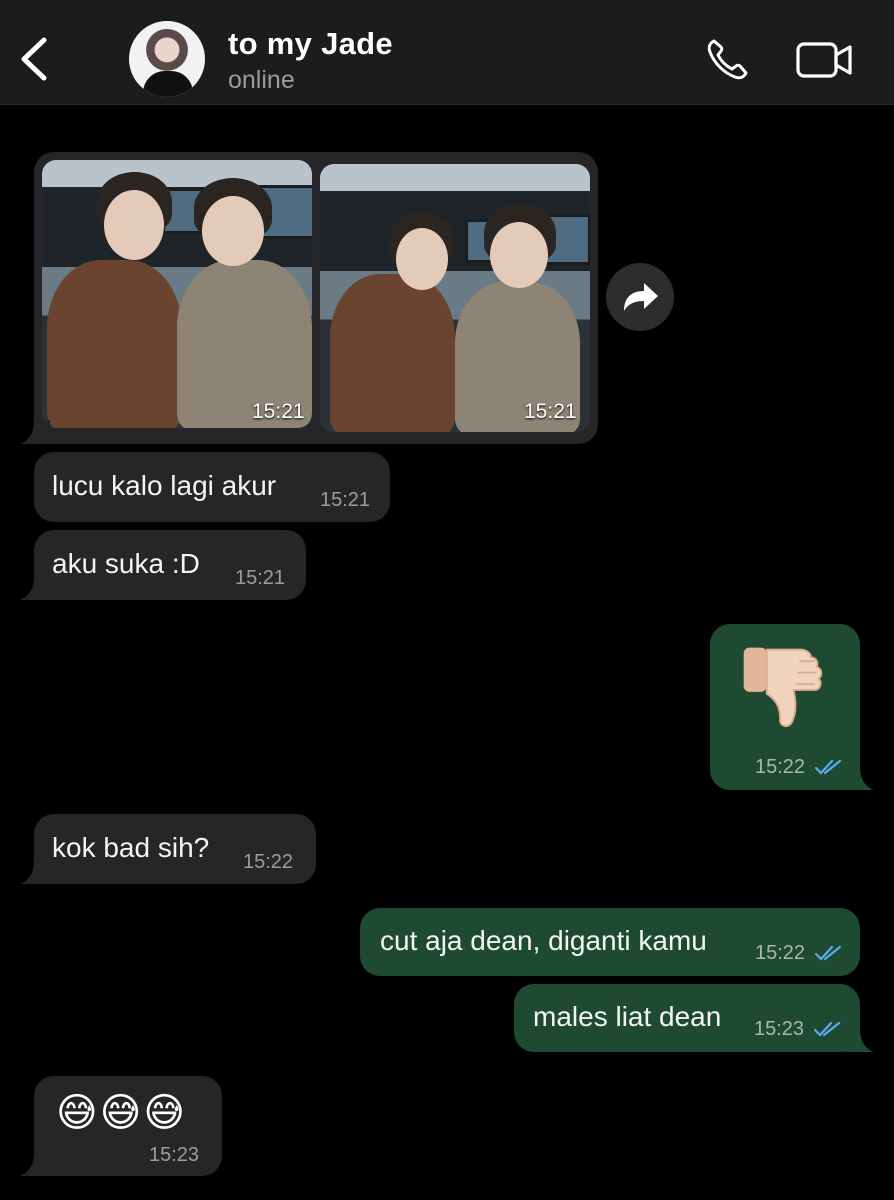 The height and width of the screenshot is (1200, 894). Describe the element at coordinates (126, 563) in the screenshot. I see `message-text: aku suka :D` at that location.